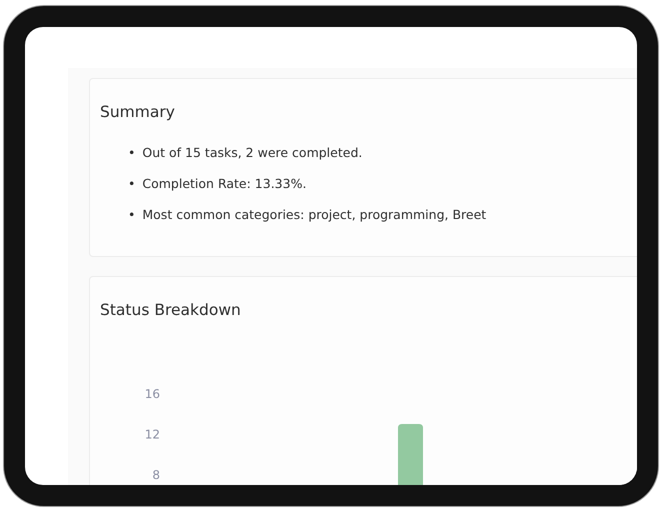 The image size is (662, 512). Describe the element at coordinates (224, 184) in the screenshot. I see `summary-item: Completion Rate: 13.33%.` at that location.